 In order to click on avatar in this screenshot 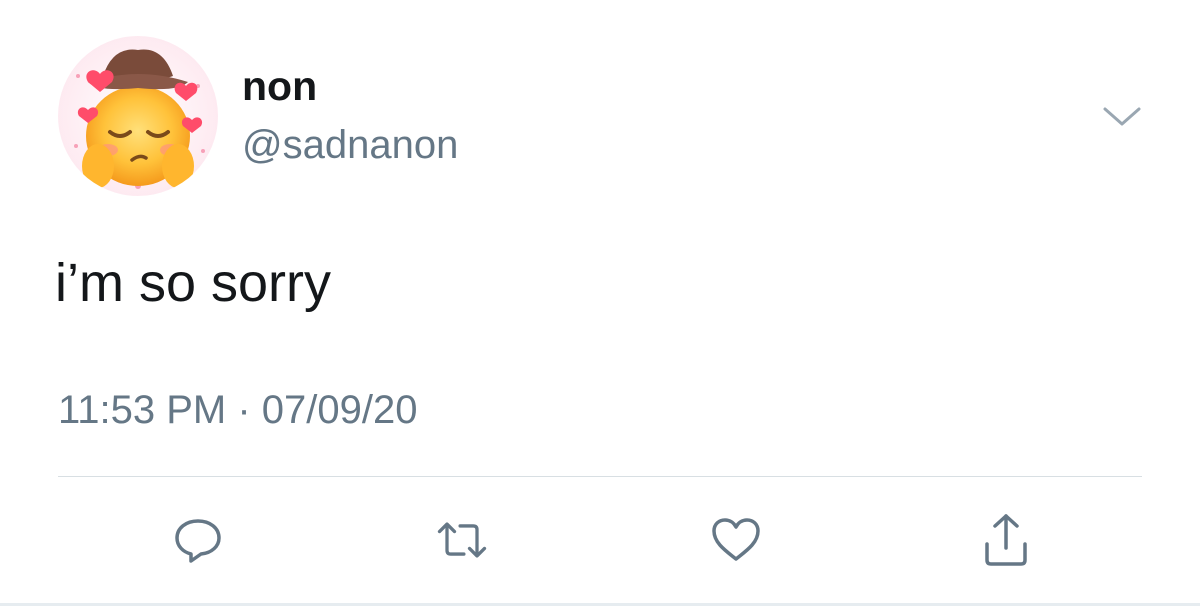, I will do `click(138, 116)`.